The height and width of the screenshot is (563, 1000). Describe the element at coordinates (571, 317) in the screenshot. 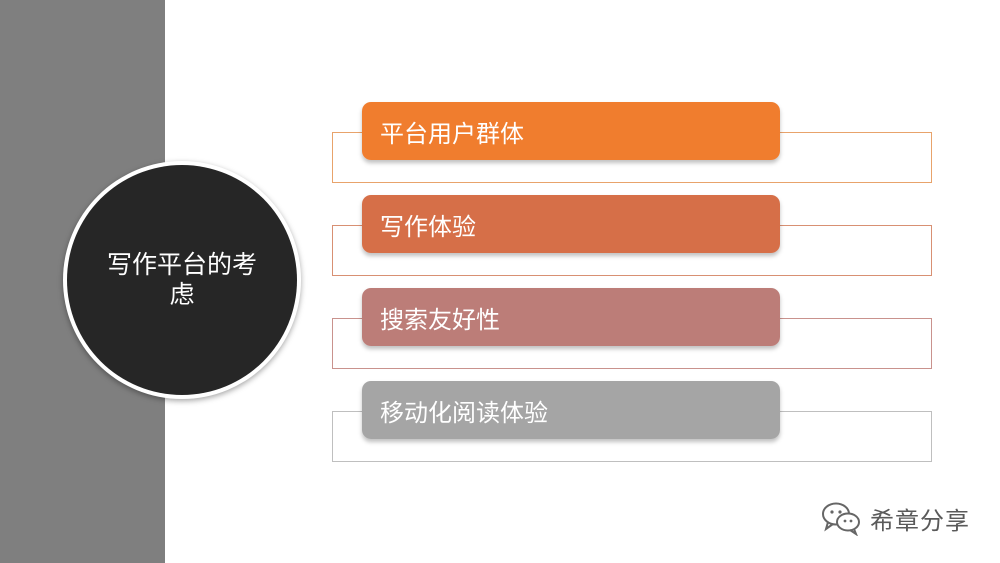

I see `item-bar-search-friendly: 搜索友好性` at that location.